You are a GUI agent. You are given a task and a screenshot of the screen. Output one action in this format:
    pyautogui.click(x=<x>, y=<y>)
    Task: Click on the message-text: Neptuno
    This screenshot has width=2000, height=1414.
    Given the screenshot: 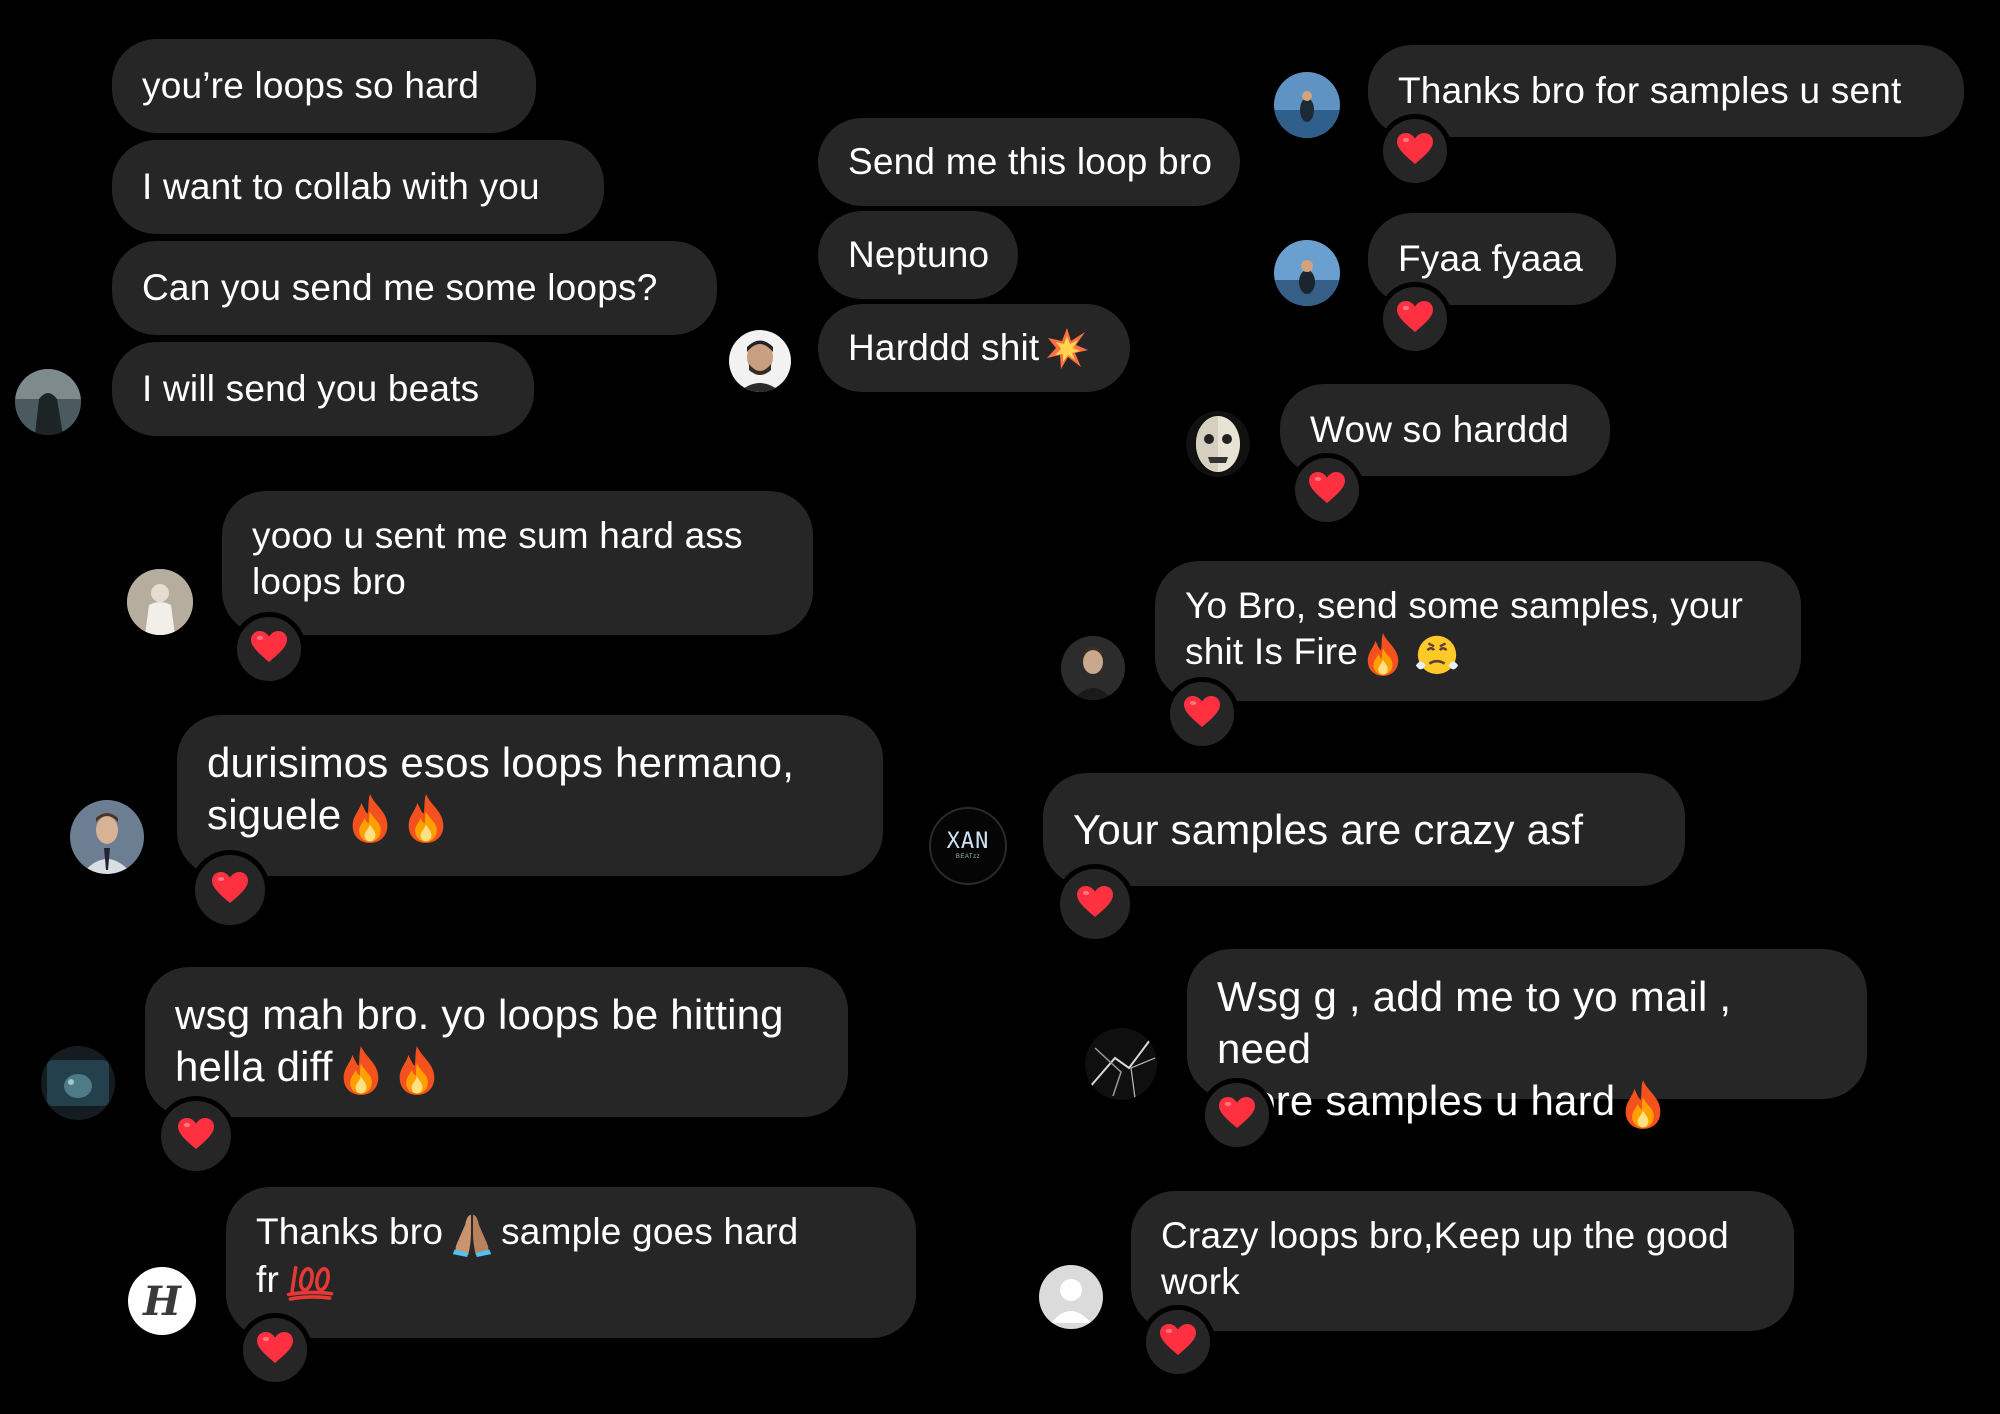 What is the action you would take?
    pyautogui.click(x=919, y=254)
    